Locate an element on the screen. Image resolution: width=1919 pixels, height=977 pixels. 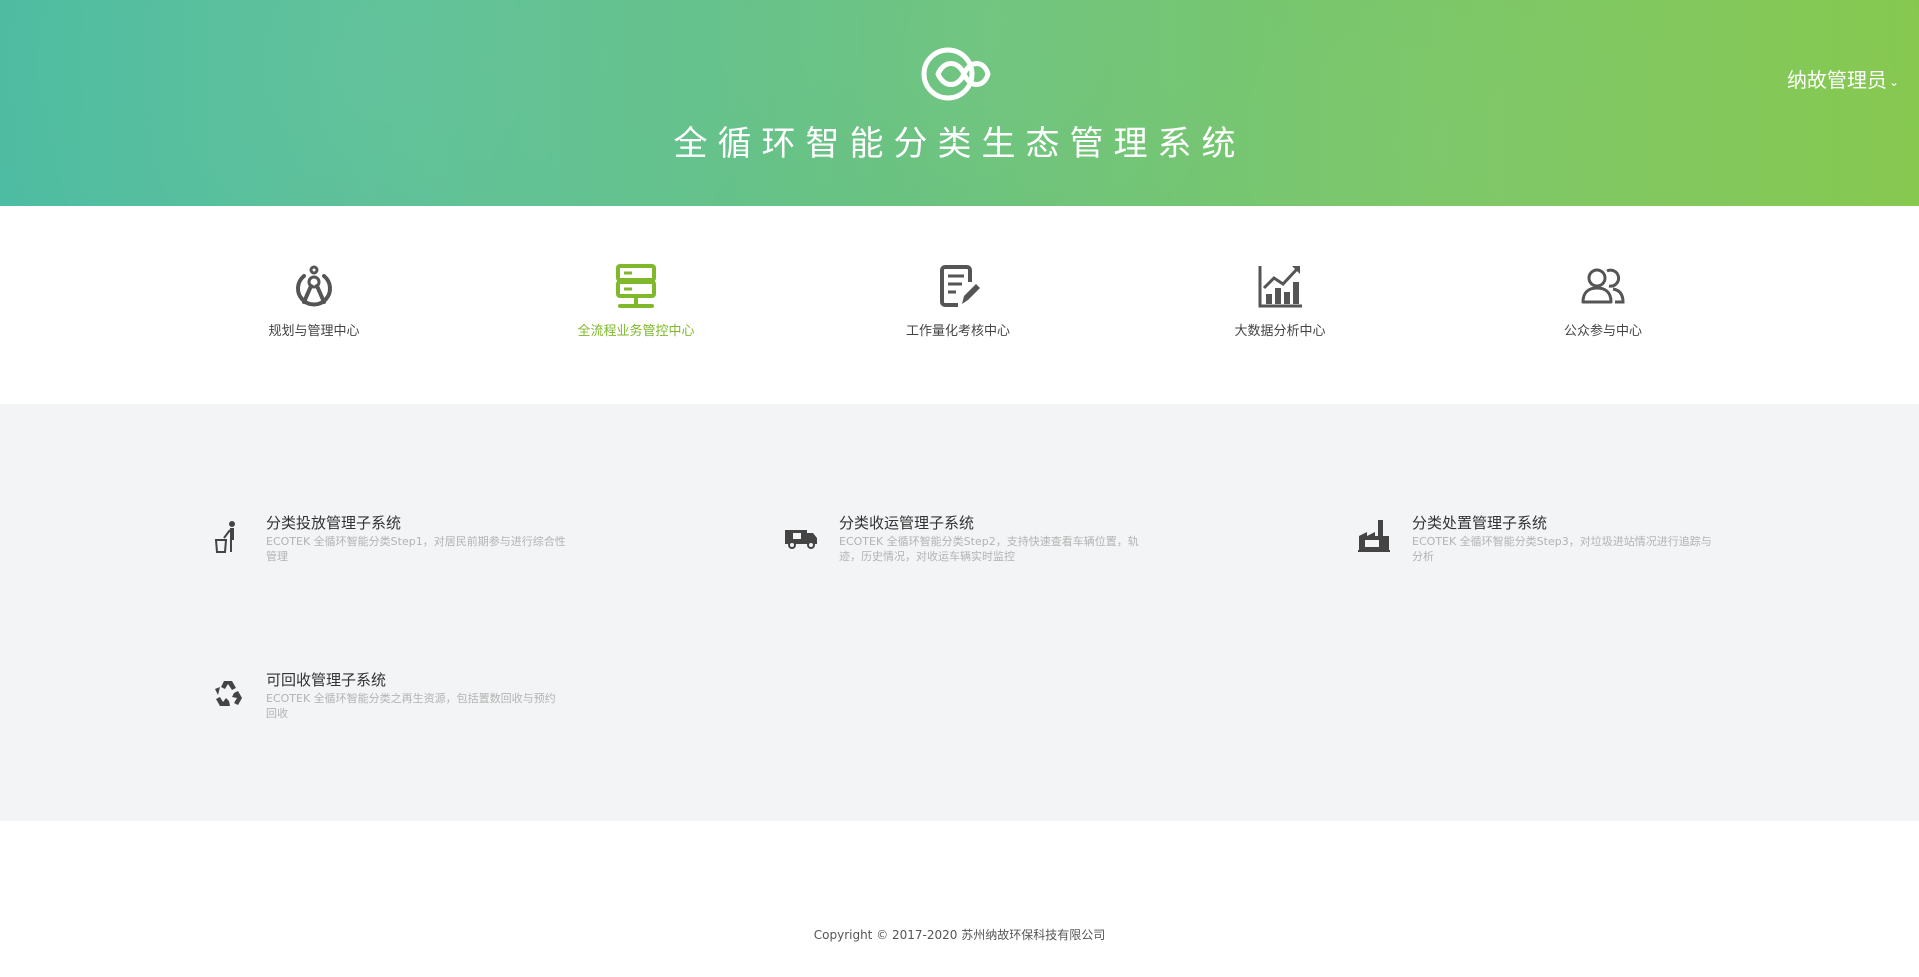
nav-item-big-data-center: 大数据分析中心 is located at coordinates (1280, 300).